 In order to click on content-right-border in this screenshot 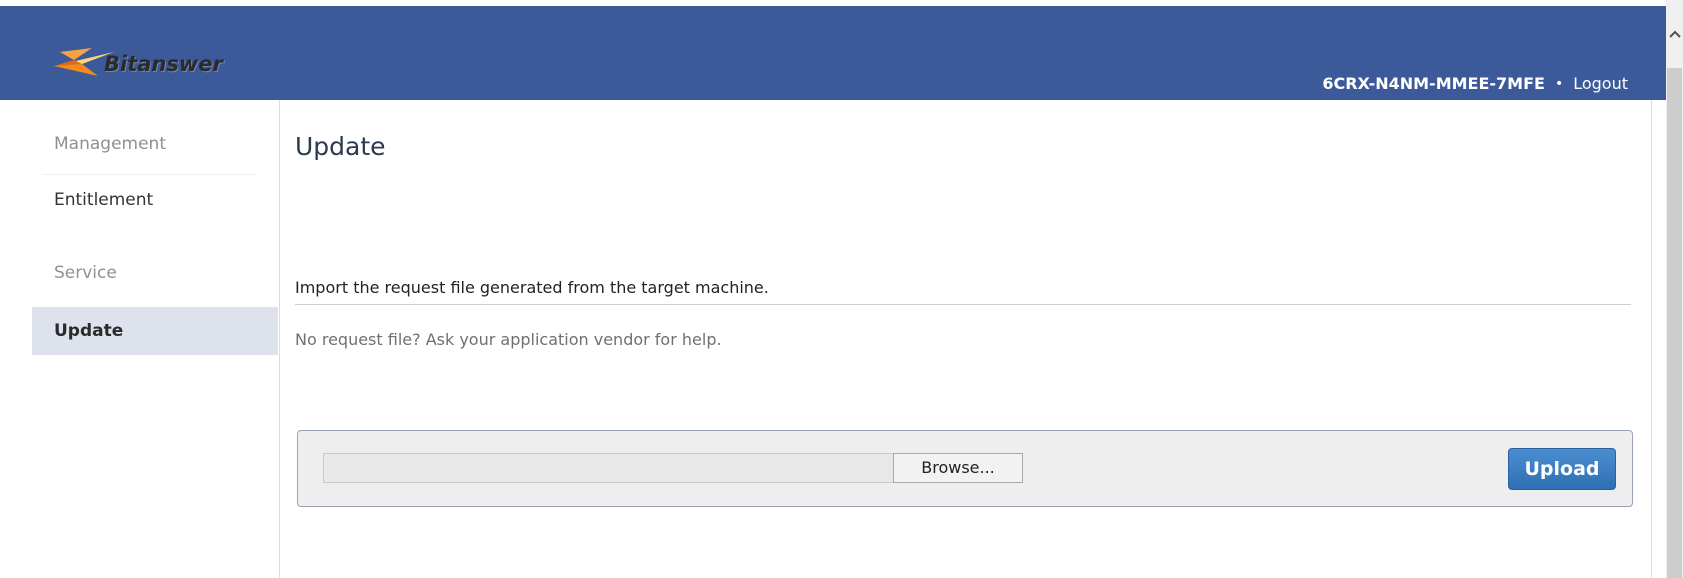, I will do `click(1651, 339)`.